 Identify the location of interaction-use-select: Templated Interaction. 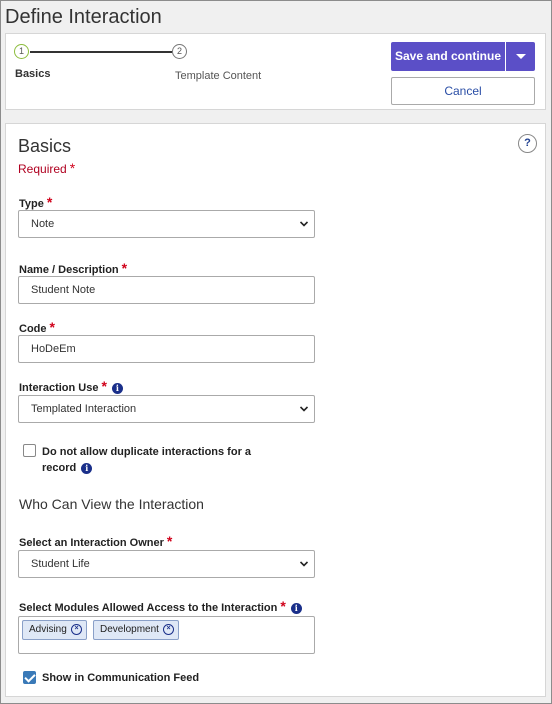
(166, 409).